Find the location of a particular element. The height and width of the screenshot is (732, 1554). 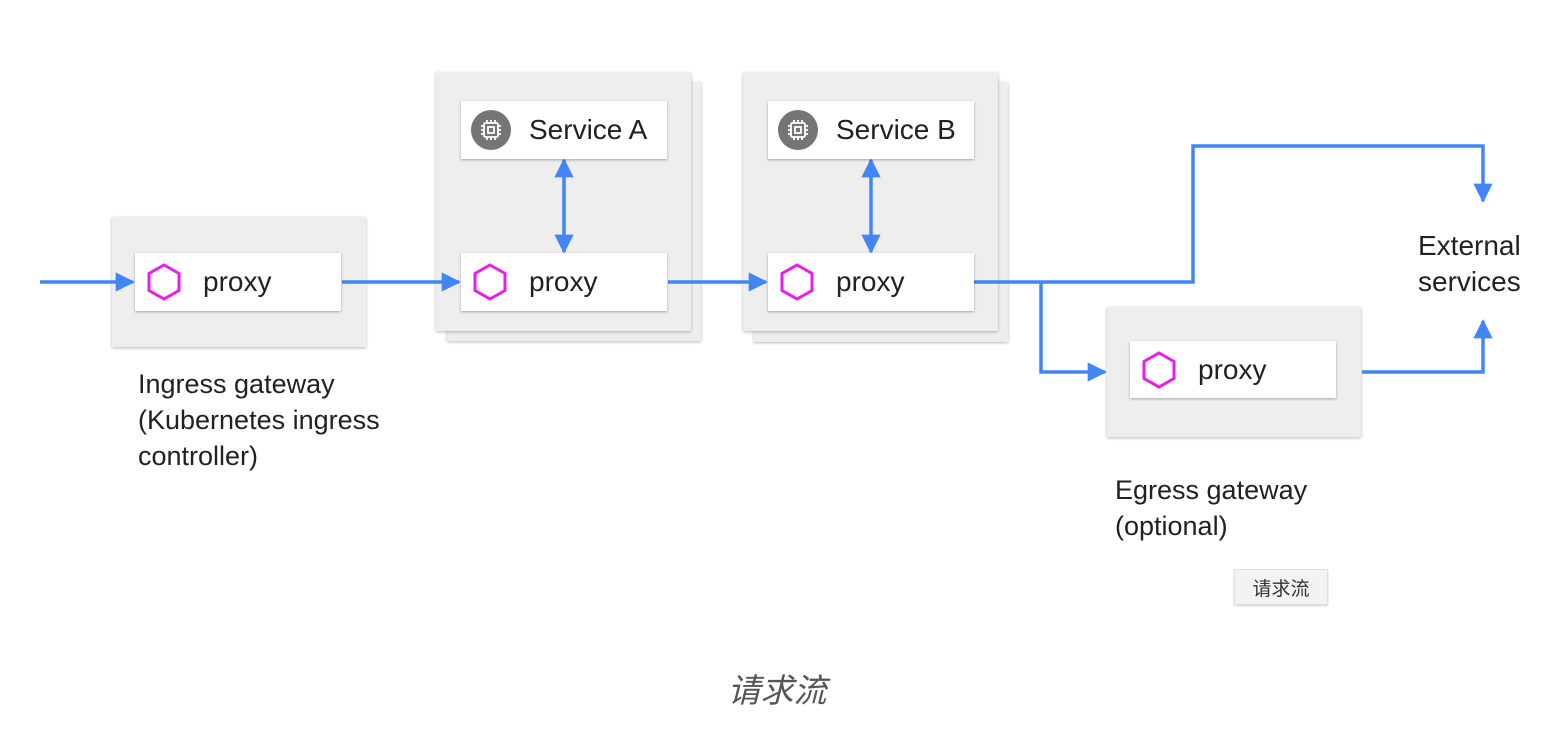

ingress-caption-line2: (Kubernetes ingress is located at coordinates (259, 420).